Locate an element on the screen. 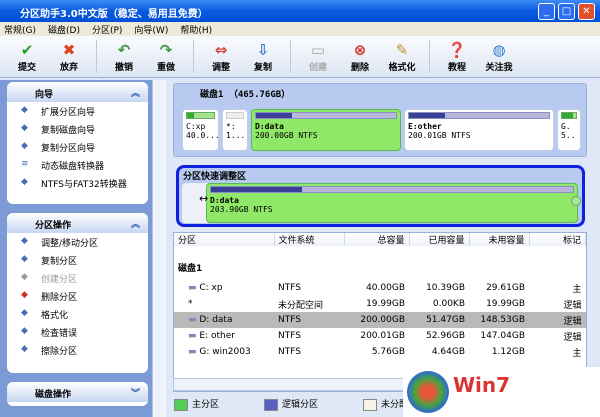 This screenshot has width=600, height=417. table-row: ▬ C: xp NTFS 40.00GB 10.39GB 29.61GB 主 is located at coordinates (380, 288).